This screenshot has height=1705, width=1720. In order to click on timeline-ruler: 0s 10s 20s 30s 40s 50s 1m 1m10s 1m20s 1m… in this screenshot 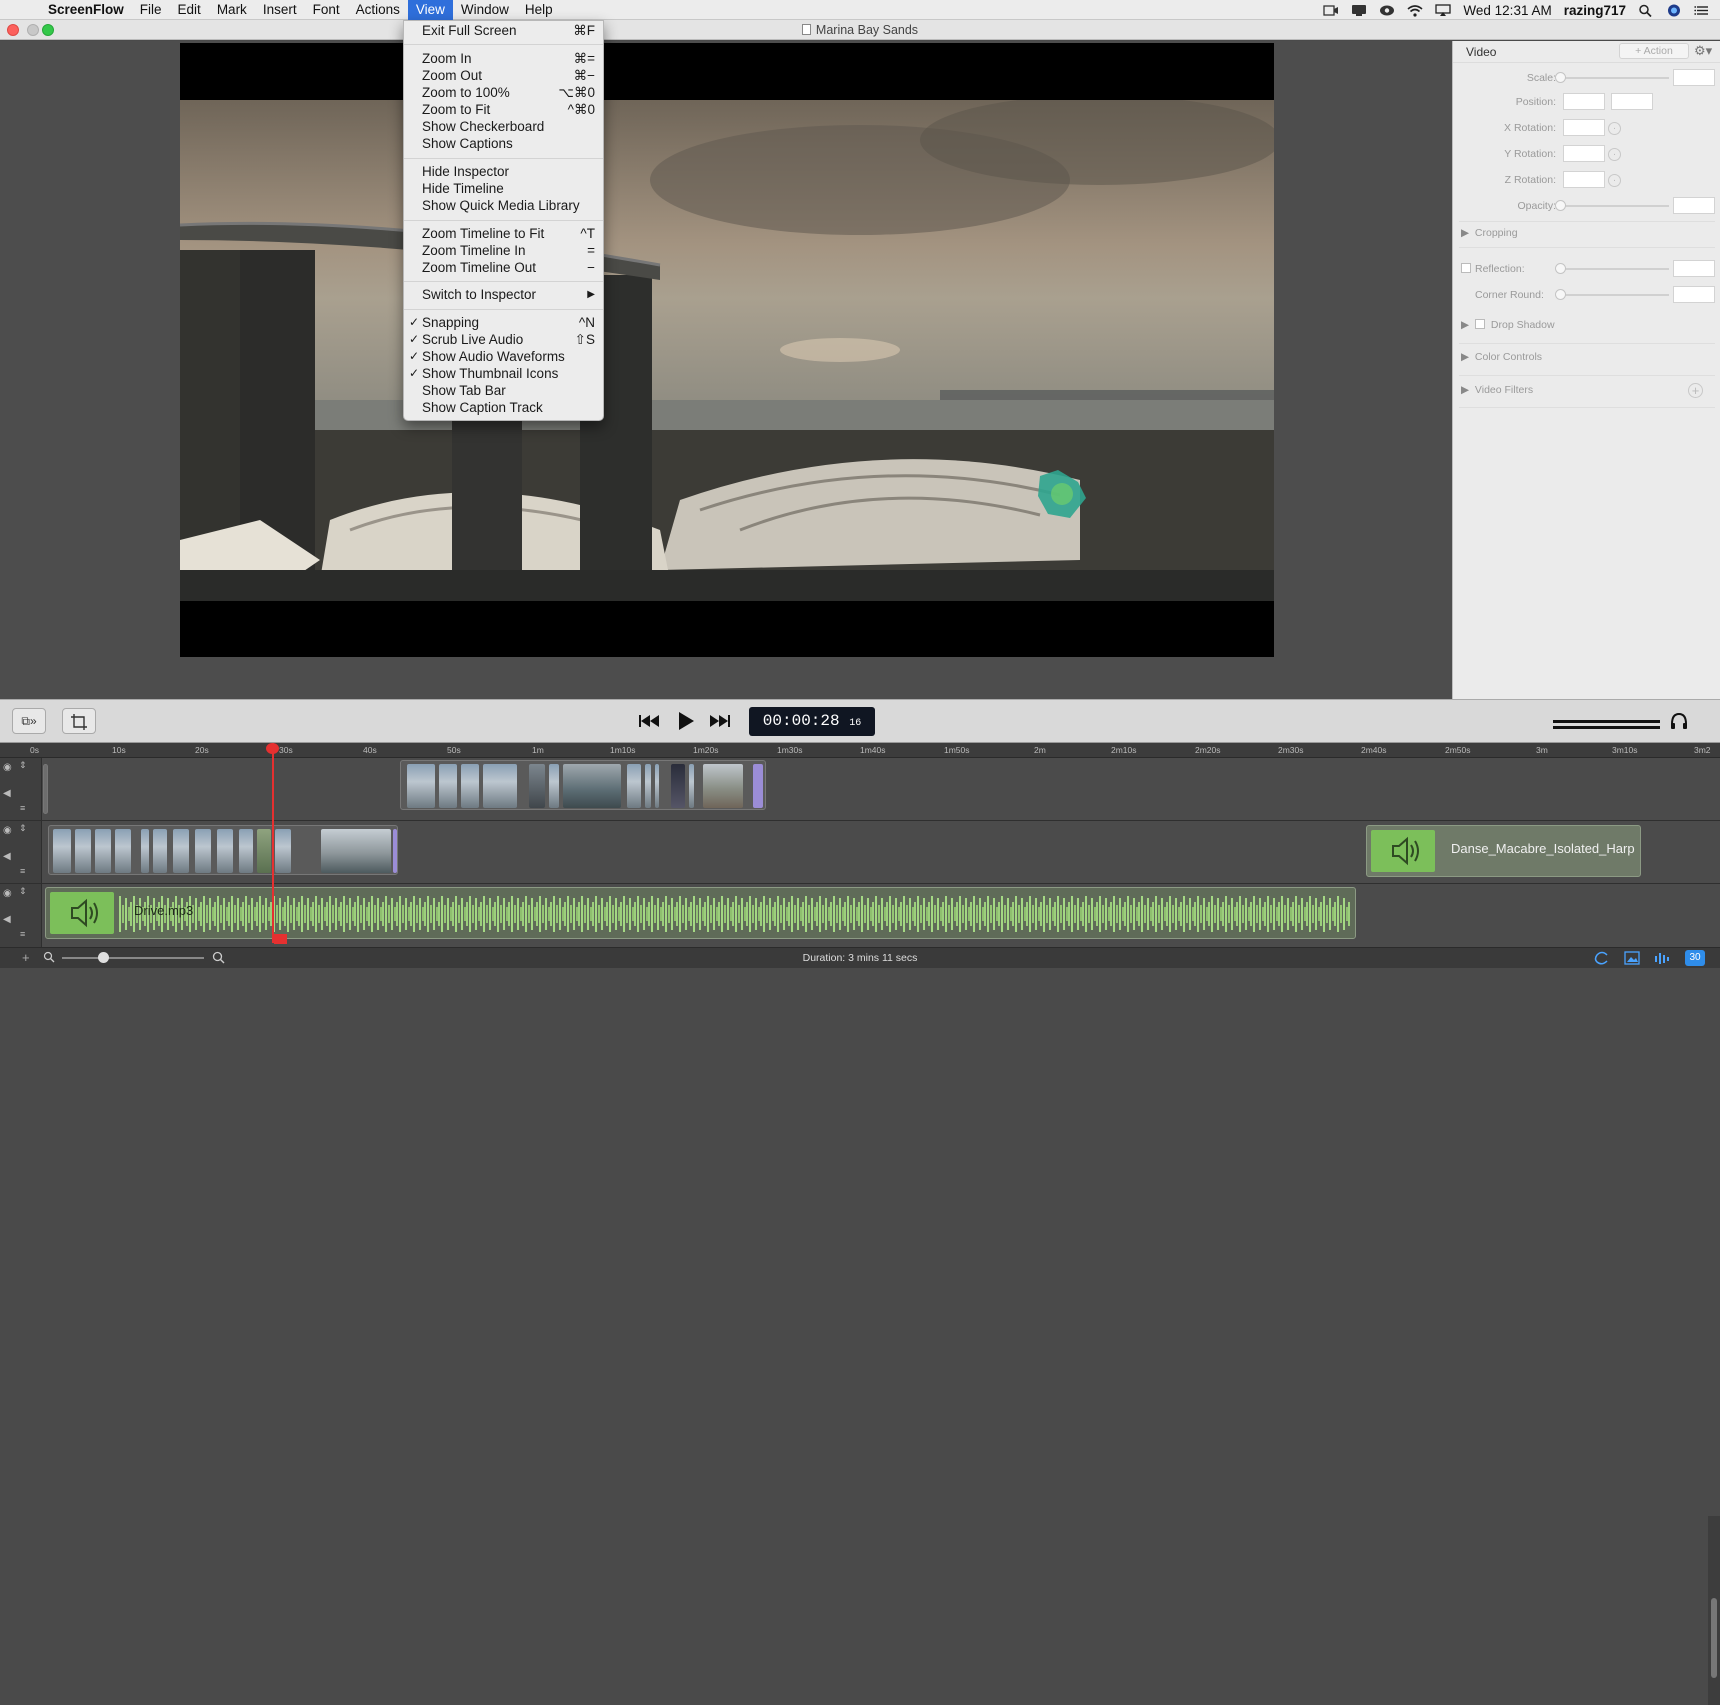, I will do `click(860, 750)`.